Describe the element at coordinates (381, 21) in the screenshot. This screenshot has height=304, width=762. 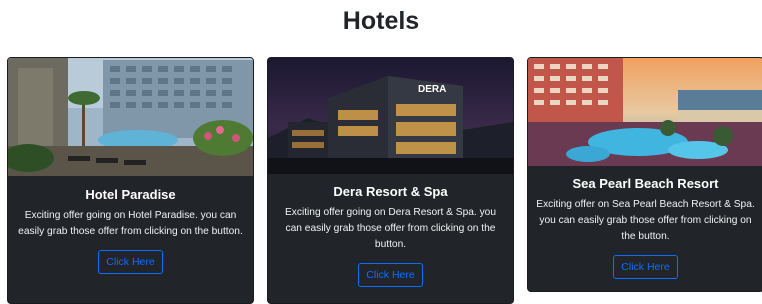
I see `page-title: Hotels` at that location.